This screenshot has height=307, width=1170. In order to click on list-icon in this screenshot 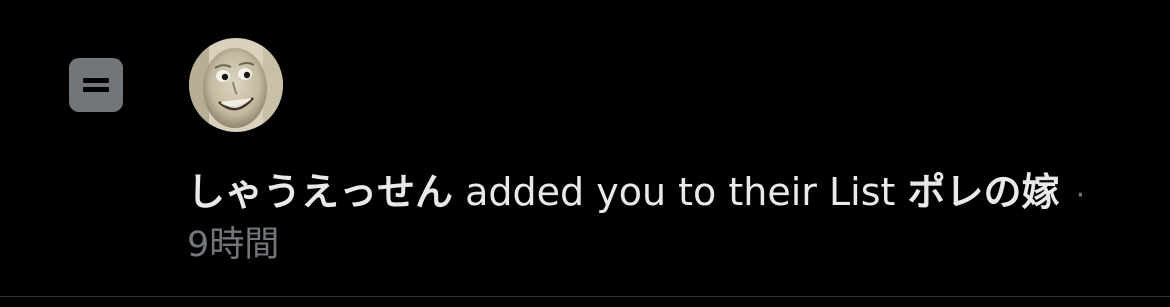, I will do `click(96, 85)`.